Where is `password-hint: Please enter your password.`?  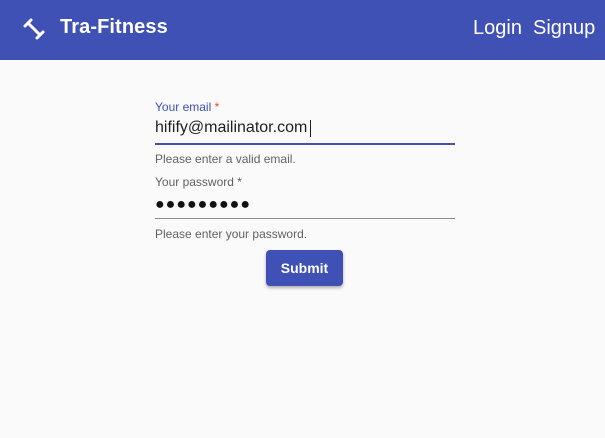
password-hint: Please enter your password. is located at coordinates (231, 234).